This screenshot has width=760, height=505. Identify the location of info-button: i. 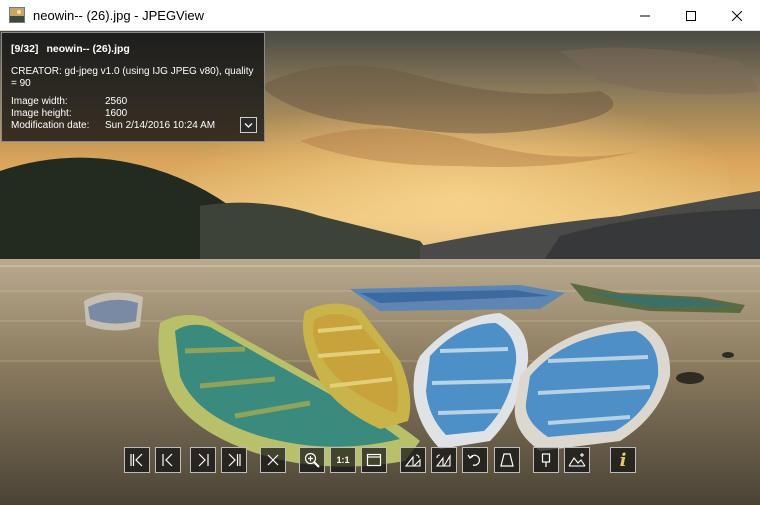
(623, 460).